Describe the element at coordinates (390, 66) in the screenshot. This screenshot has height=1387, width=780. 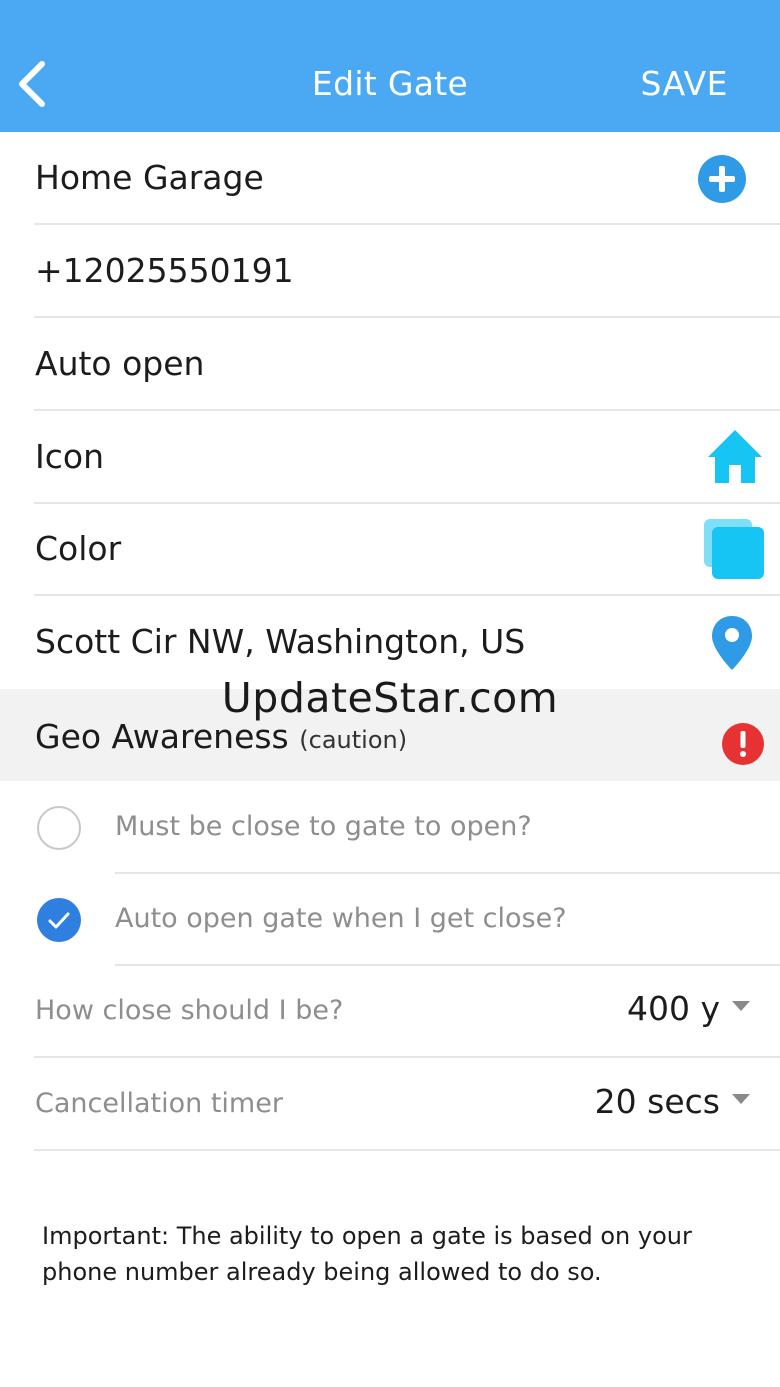
I see `app-header: Edit Gate SAVE` at that location.